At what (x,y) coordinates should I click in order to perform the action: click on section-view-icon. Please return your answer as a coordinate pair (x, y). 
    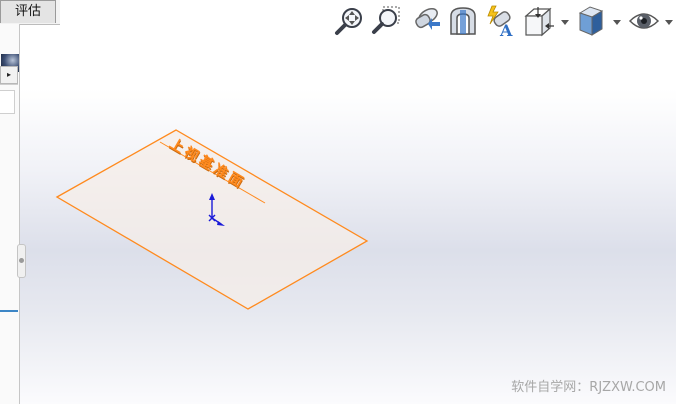
    Looking at the image, I should click on (463, 21).